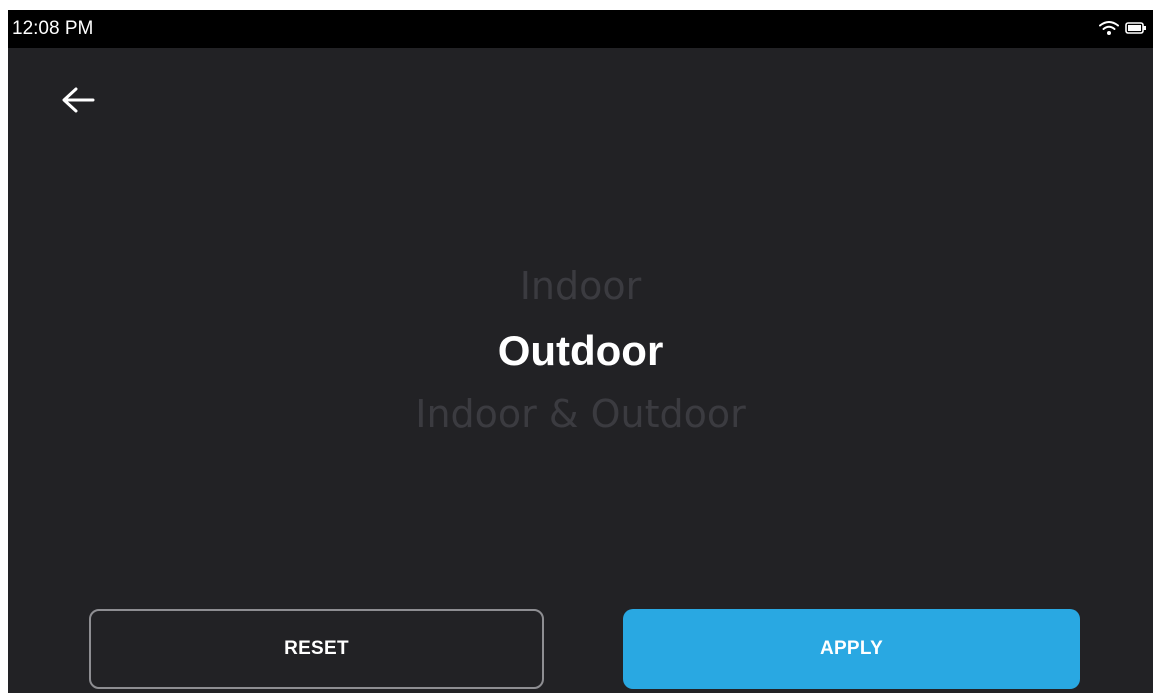 This screenshot has height=693, width=1153. I want to click on picker-option-indoor-and-outdoor: Indoor & Outdoor, so click(580, 414).